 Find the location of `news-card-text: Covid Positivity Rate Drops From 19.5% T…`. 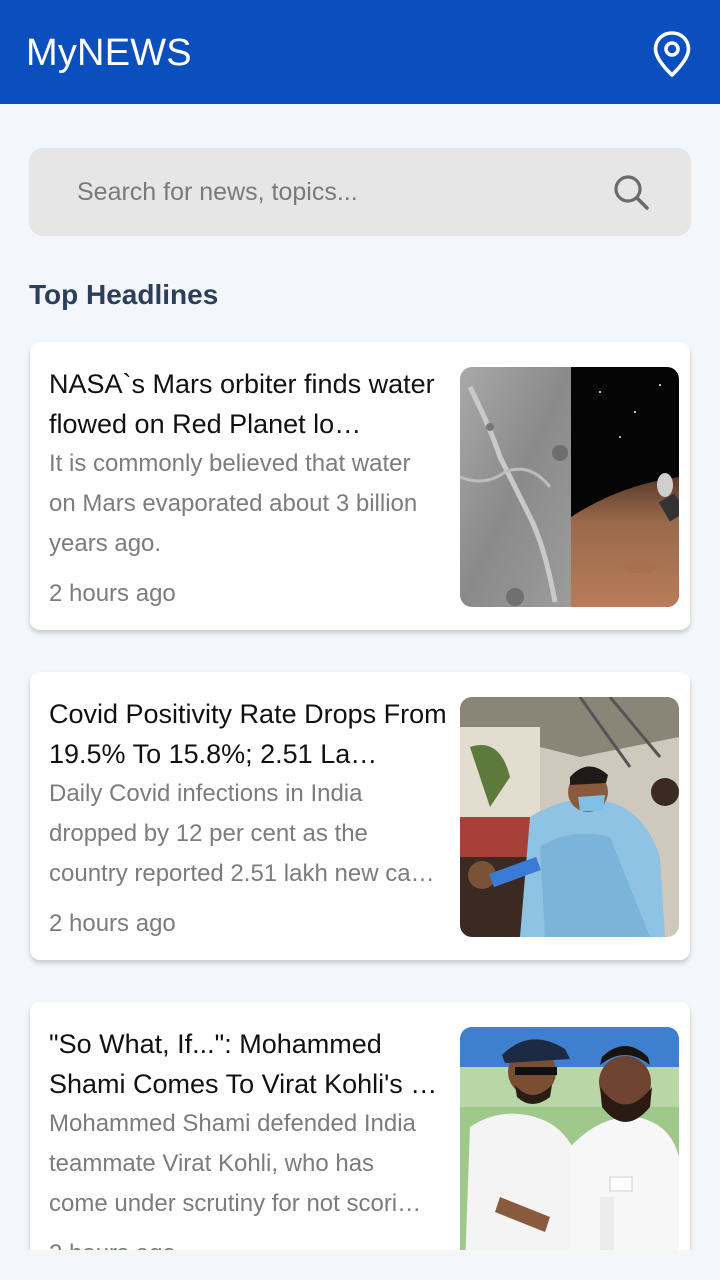

news-card-text: Covid Positivity Rate Drops From 19.5% T… is located at coordinates (250, 819).